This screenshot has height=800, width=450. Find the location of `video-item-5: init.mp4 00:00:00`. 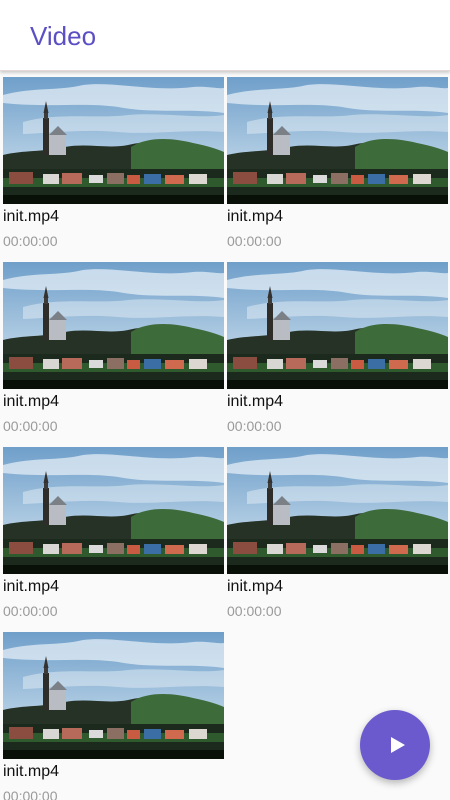

video-item-5: init.mp4 00:00:00 is located at coordinates (113, 539).